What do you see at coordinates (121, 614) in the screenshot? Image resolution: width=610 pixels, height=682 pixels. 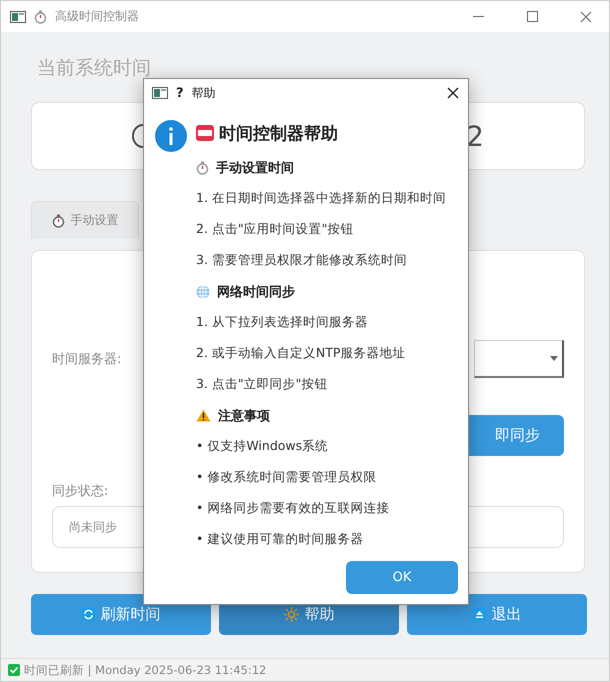 I see `refresh-button: 刷新时间` at bounding box center [121, 614].